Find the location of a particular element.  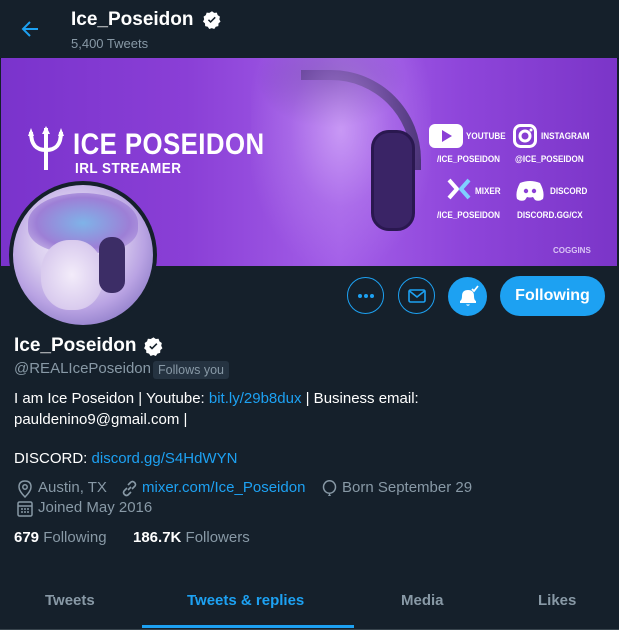

website-link: mixer.com/Ice_Poseidon is located at coordinates (223, 487).